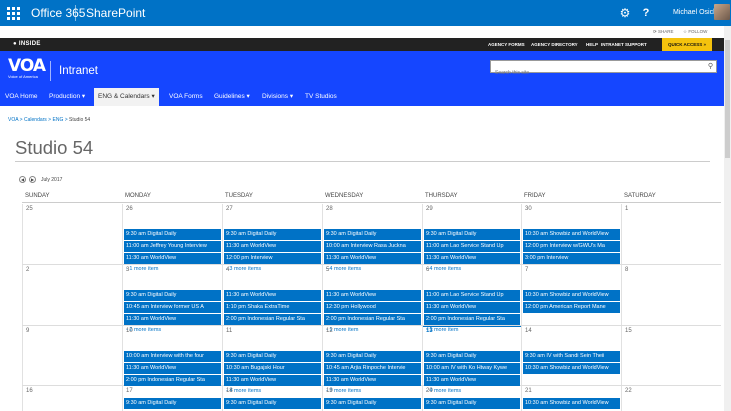 This screenshot has width=731, height=411. I want to click on scrollbar-thumb, so click(727, 99).